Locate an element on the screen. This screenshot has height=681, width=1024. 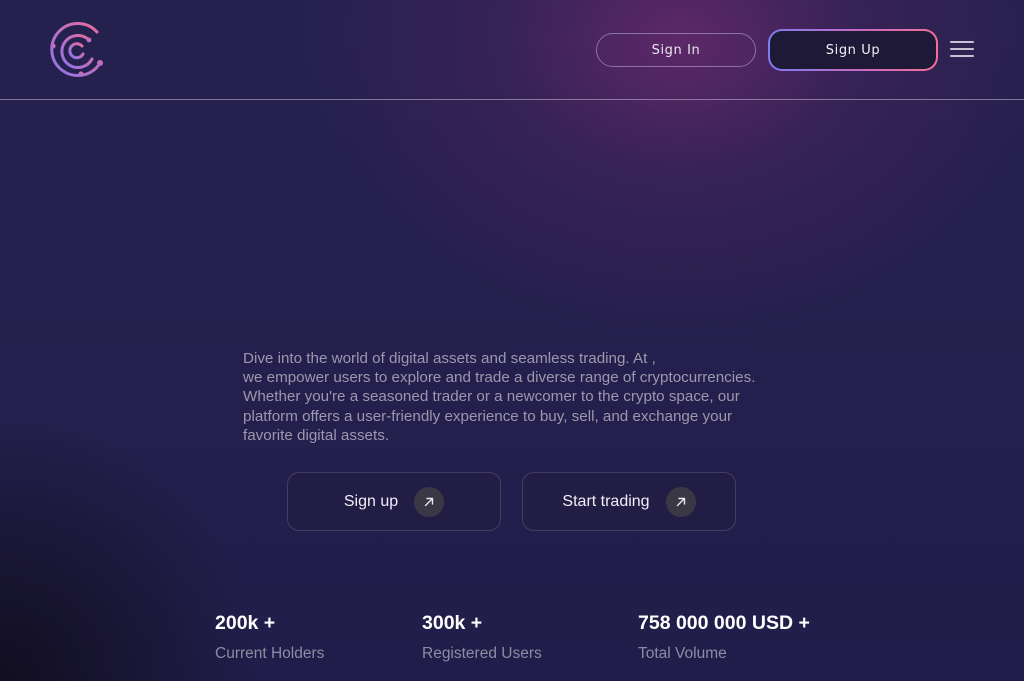
sign-up-label: Sign Up is located at coordinates (853, 50).